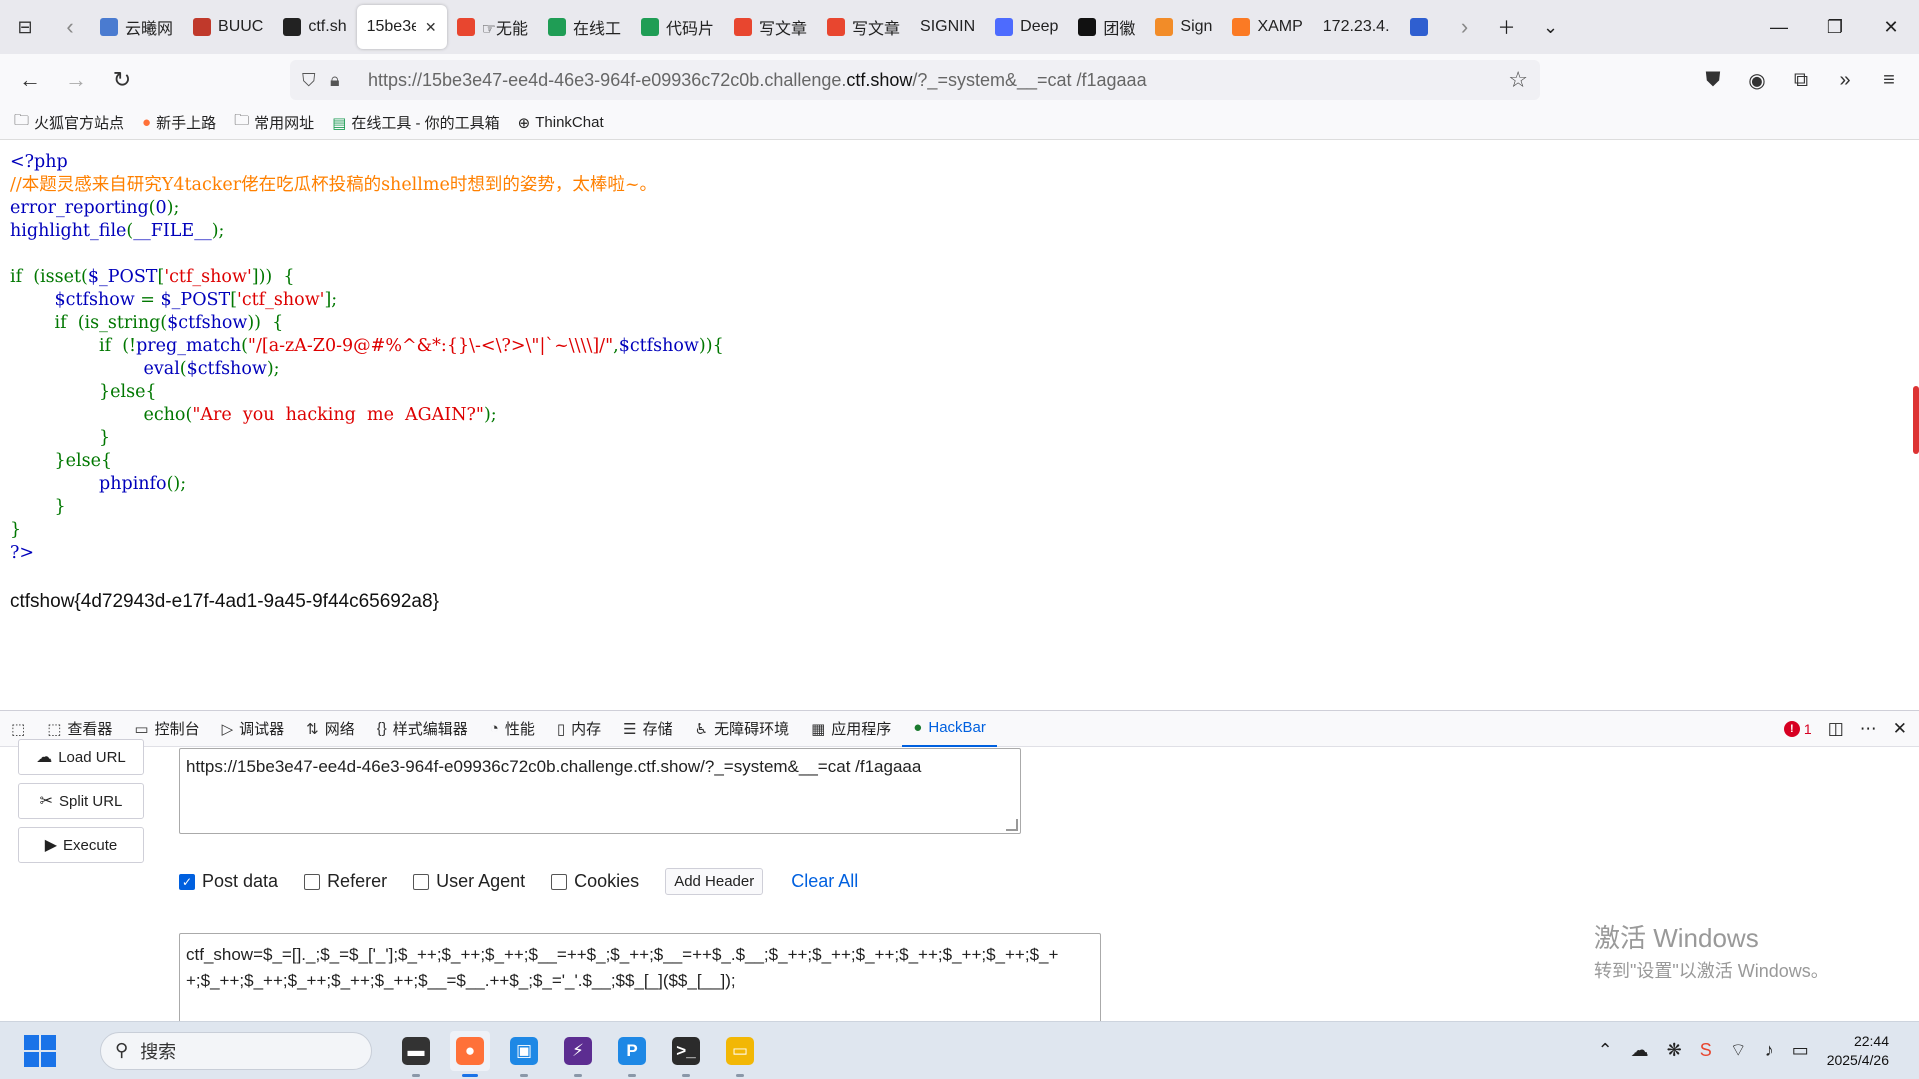  Describe the element at coordinates (561, 729) in the screenshot. I see `memory-icon: ▯` at that location.